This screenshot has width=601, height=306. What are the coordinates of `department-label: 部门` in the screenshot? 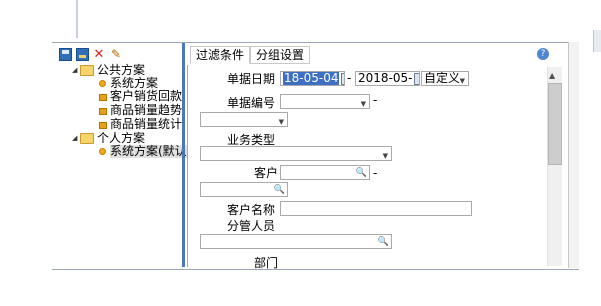 It's located at (266, 263).